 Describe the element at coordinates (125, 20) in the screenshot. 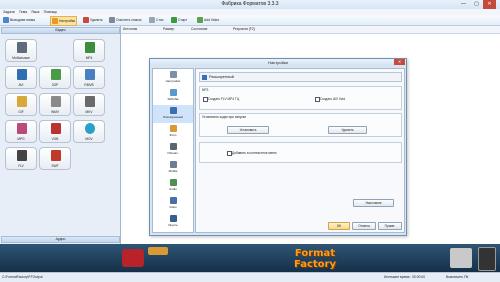

I see `clear-list-button: Очистить список` at that location.